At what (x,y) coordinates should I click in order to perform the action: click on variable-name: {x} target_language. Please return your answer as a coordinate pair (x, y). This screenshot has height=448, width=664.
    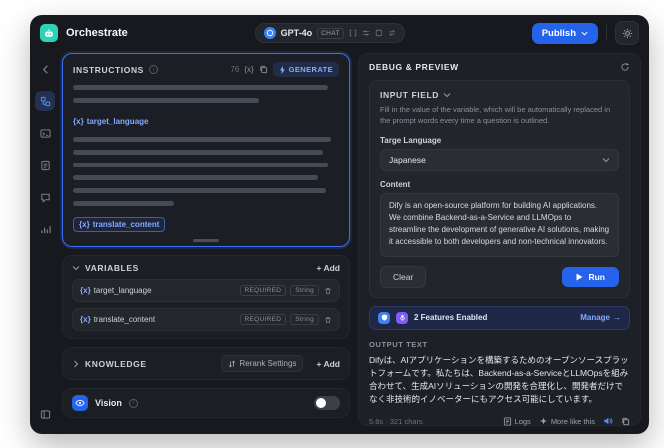
    Looking at the image, I should click on (116, 290).